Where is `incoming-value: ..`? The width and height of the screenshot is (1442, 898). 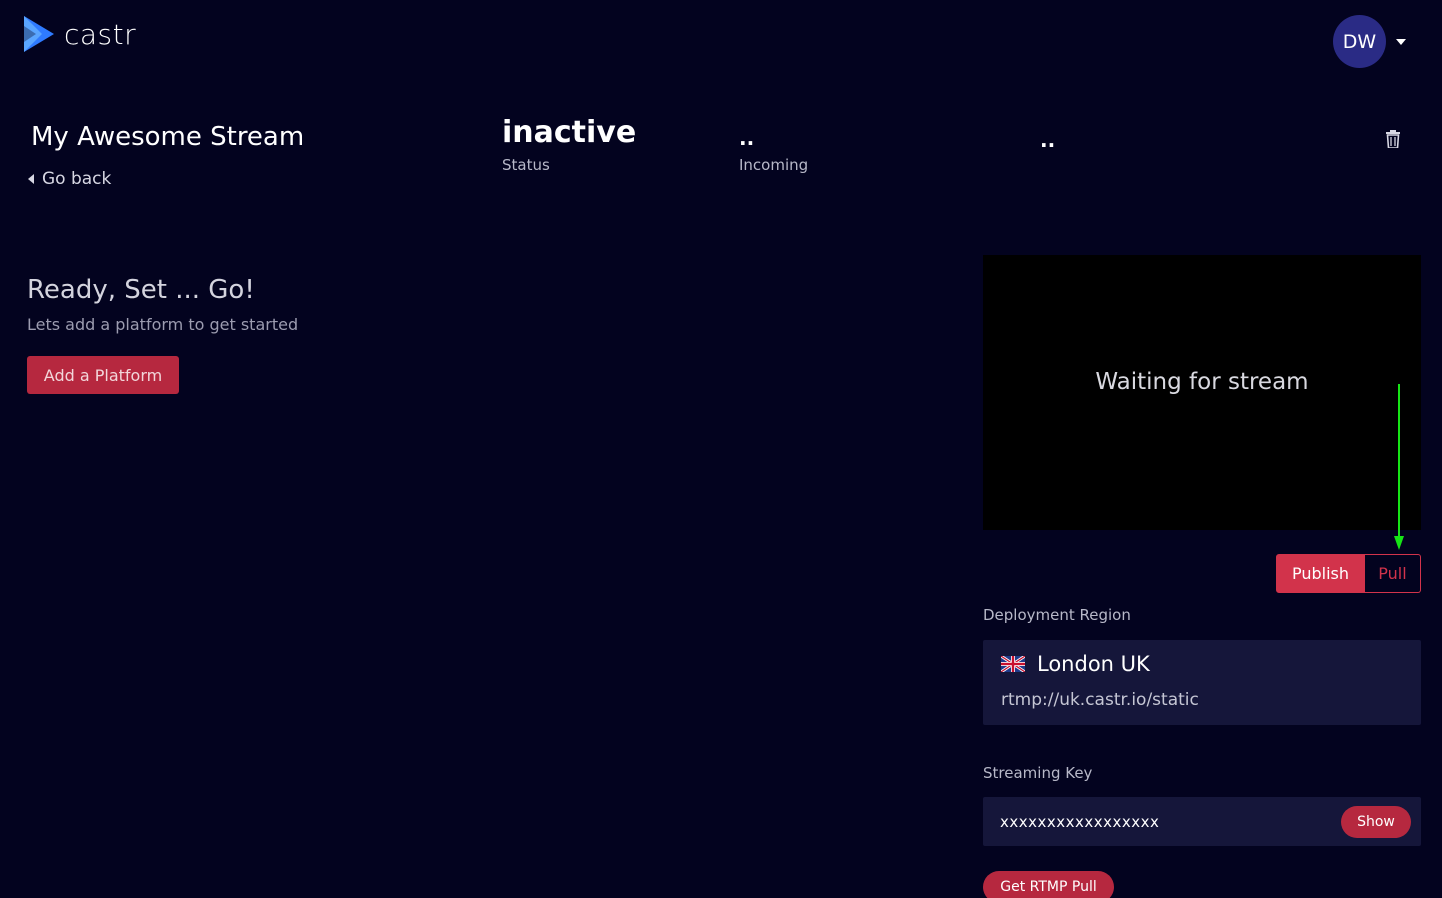 incoming-value: .. is located at coordinates (747, 138).